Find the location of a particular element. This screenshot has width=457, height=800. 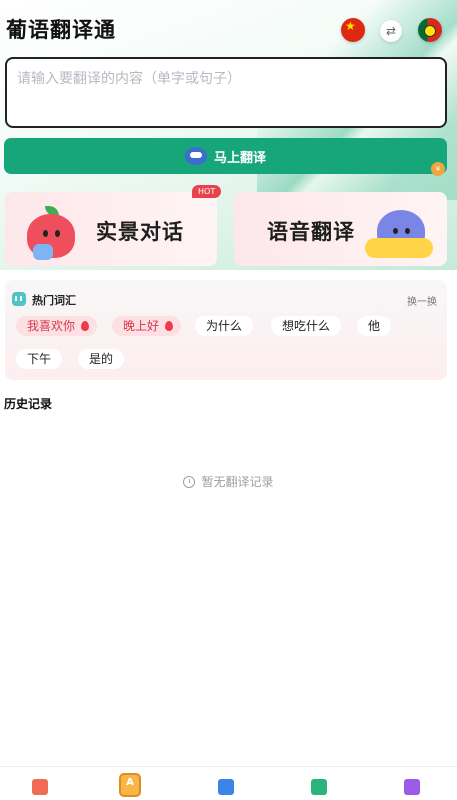

hot-word-chip: 晚上好 is located at coordinates (147, 326).